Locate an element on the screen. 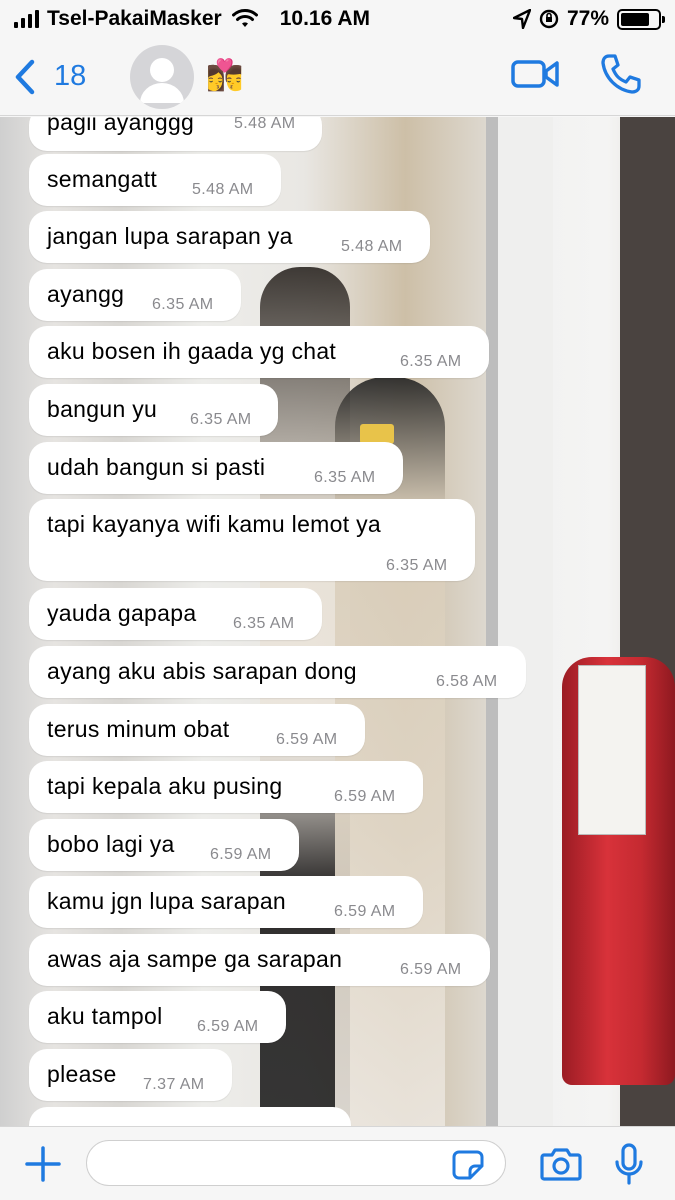  message-bubble-partial is located at coordinates (190, 1116).